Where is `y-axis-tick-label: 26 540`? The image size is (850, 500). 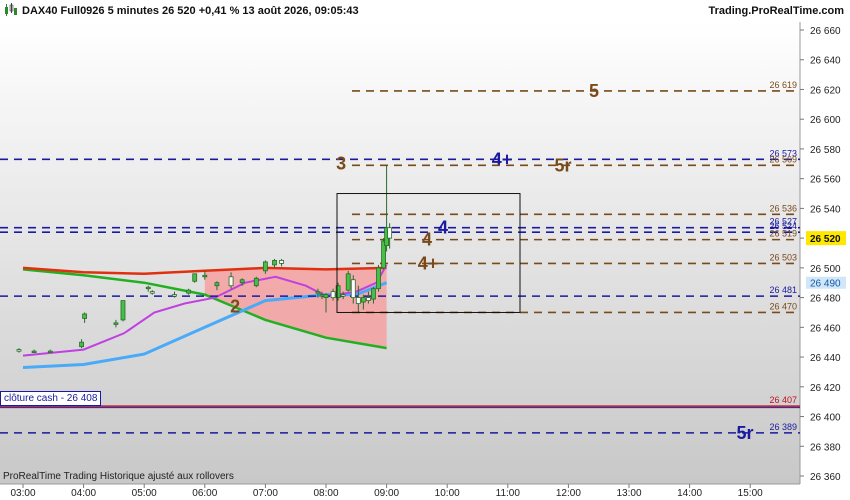 y-axis-tick-label: 26 540 is located at coordinates (825, 209).